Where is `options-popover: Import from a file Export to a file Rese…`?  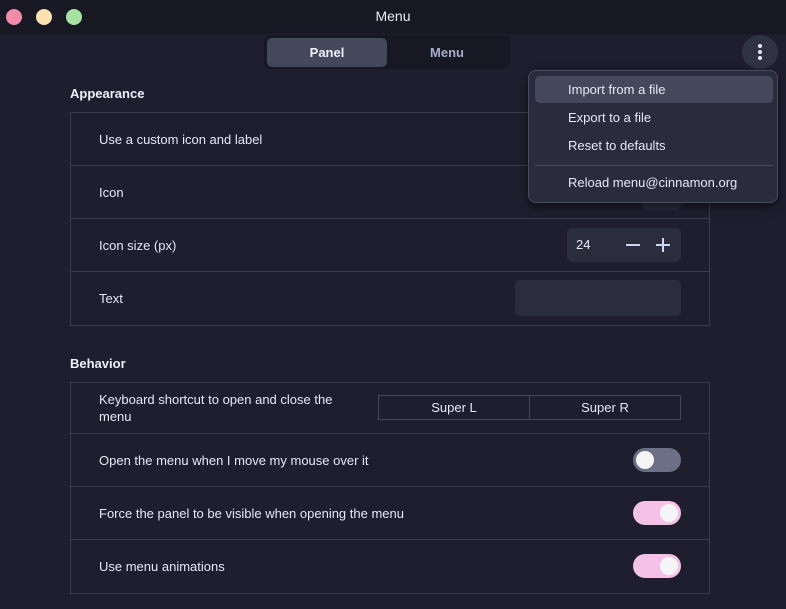 options-popover: Import from a file Export to a file Rese… is located at coordinates (653, 136).